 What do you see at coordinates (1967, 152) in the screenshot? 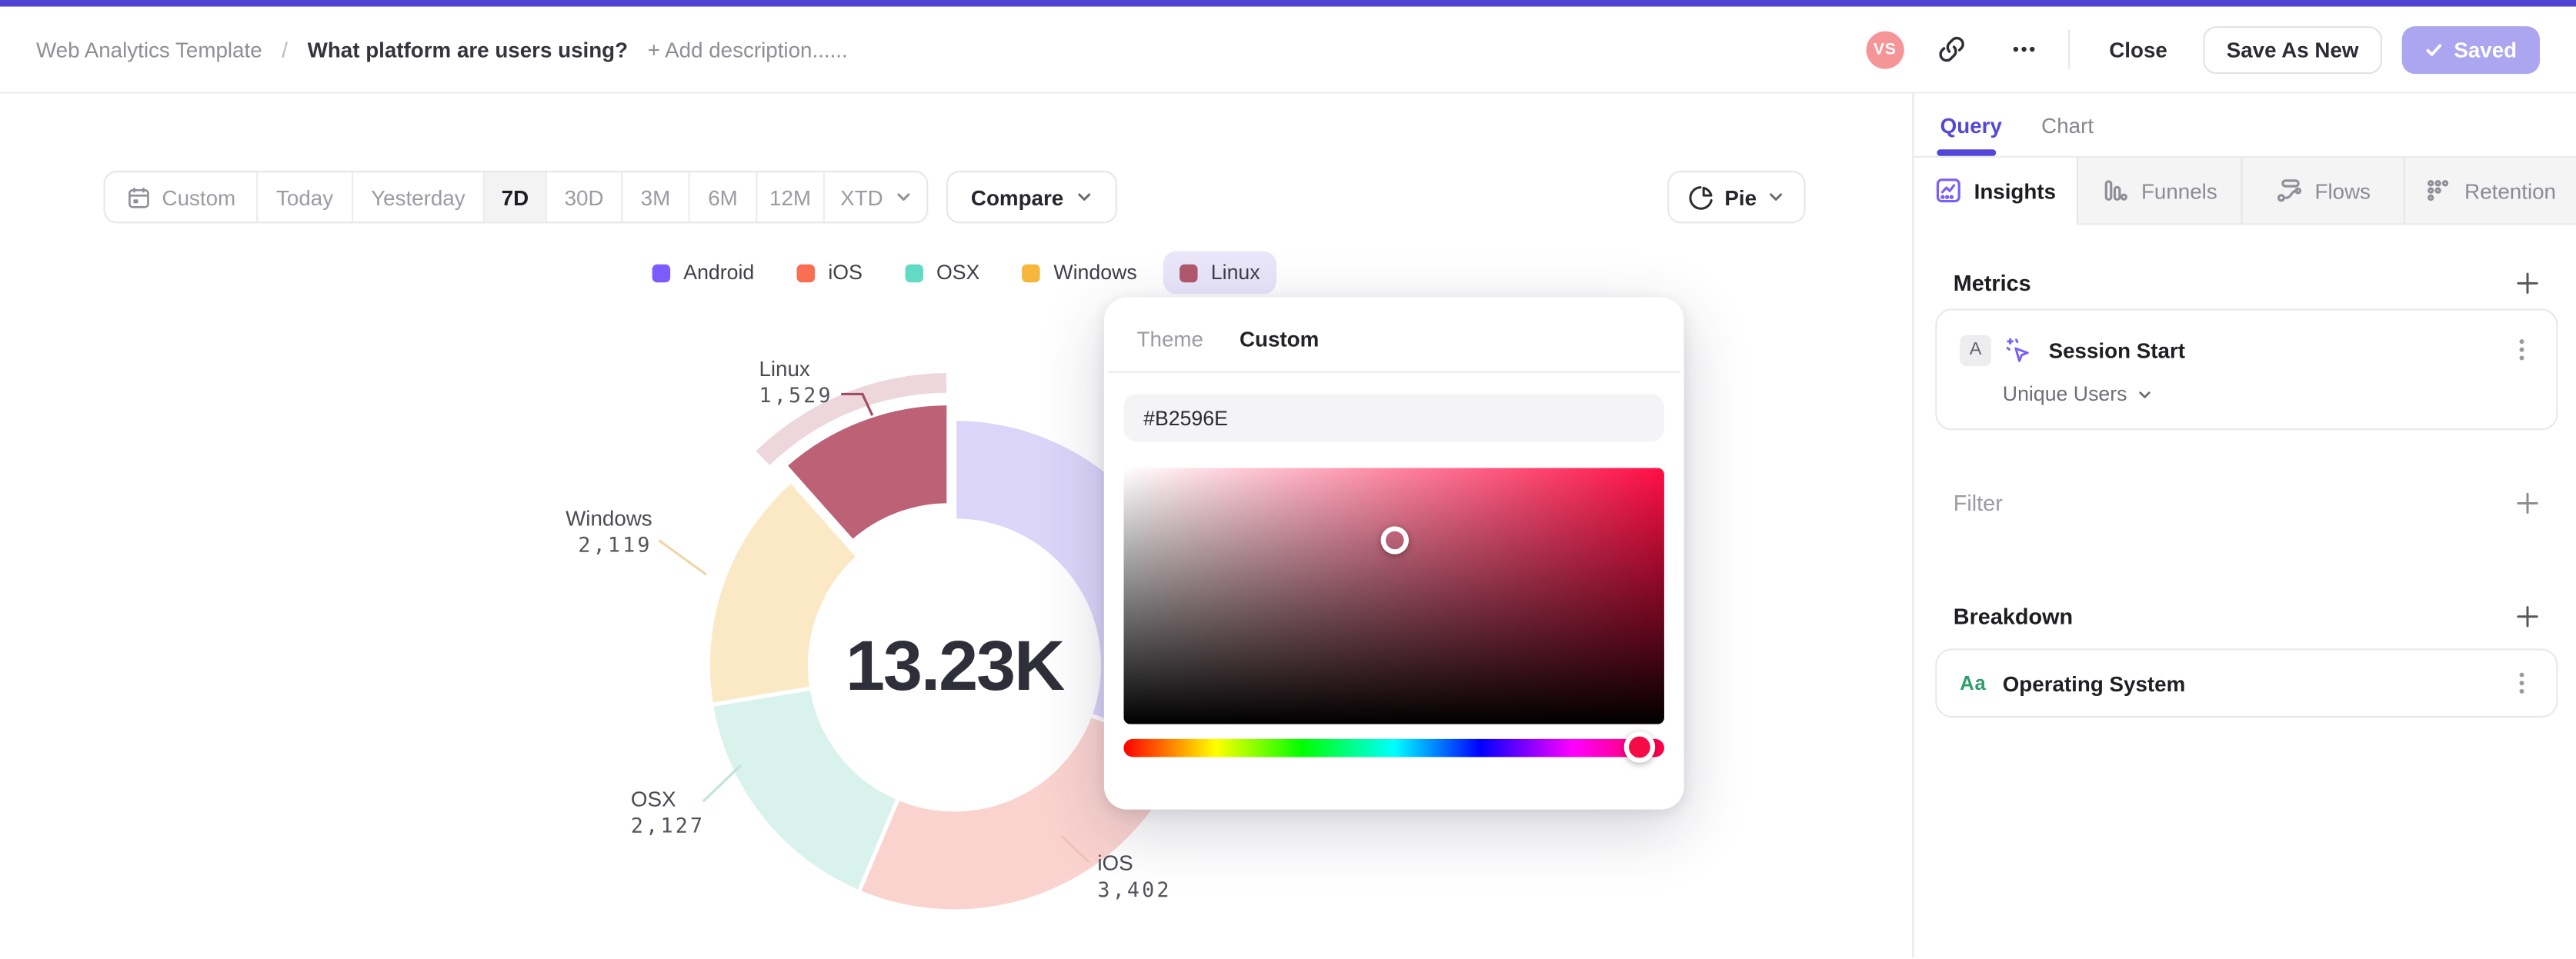
I see `active-tab-underline` at bounding box center [1967, 152].